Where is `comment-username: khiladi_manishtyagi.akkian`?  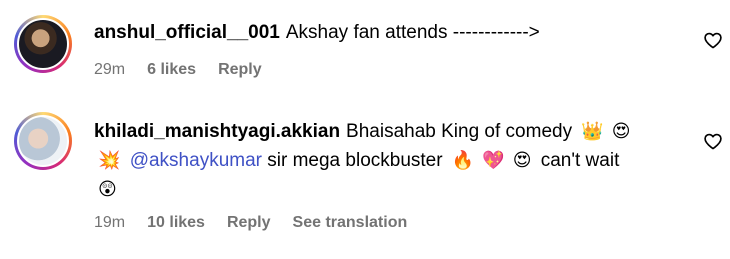
comment-username: khiladi_manishtyagi.akkian is located at coordinates (217, 131).